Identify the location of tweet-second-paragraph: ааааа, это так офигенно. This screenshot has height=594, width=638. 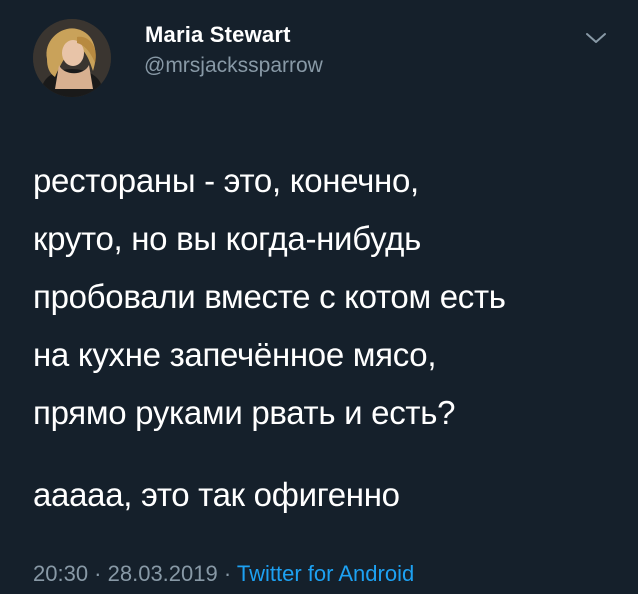
(216, 494).